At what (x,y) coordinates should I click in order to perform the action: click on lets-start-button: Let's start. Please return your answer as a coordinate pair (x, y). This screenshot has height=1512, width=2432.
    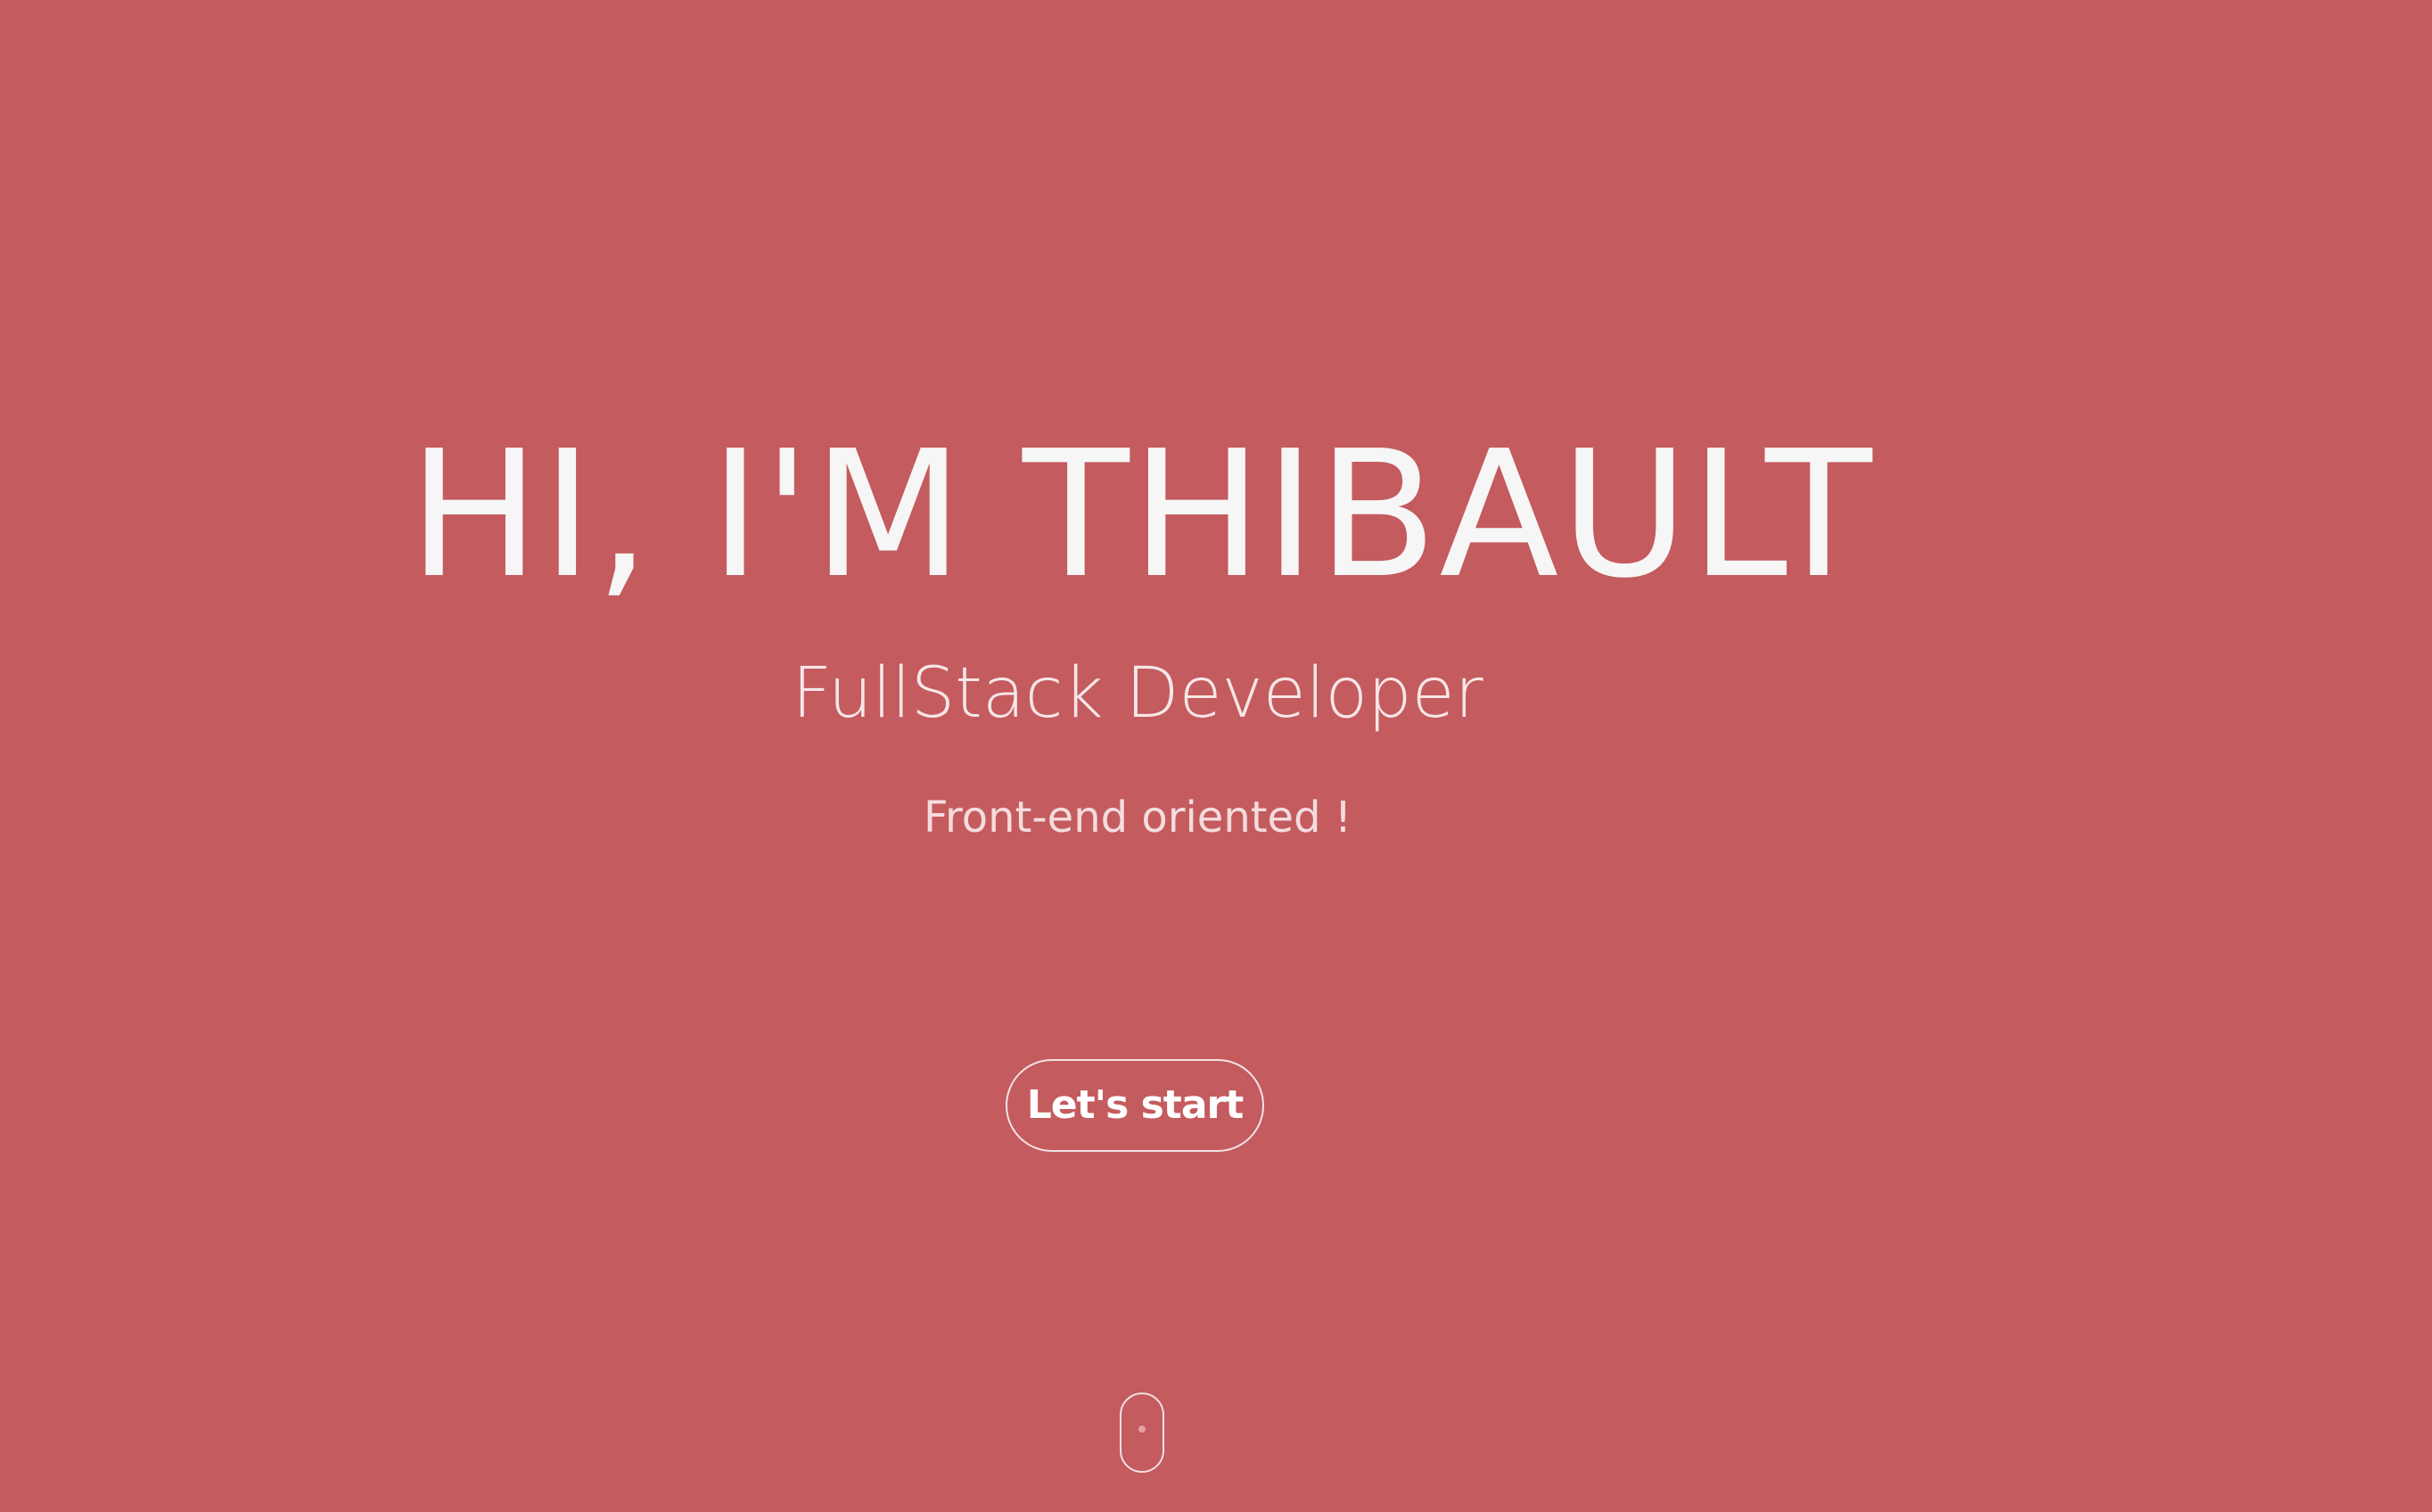
    Looking at the image, I should click on (1135, 1105).